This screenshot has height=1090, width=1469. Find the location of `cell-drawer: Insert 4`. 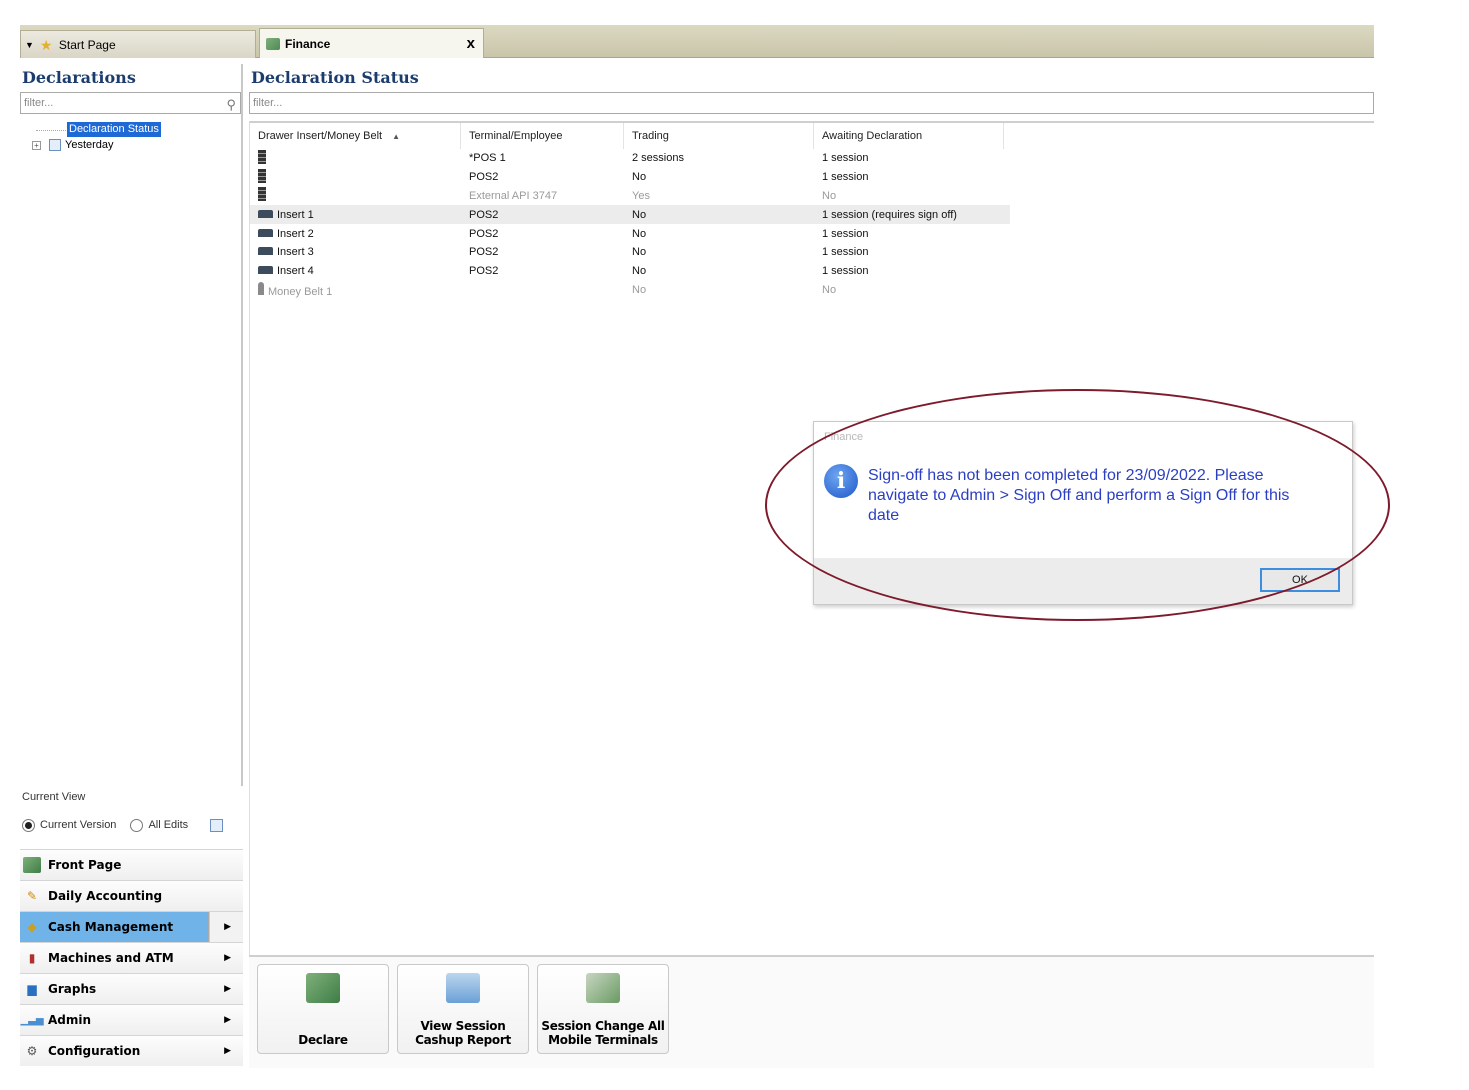

cell-drawer: Insert 4 is located at coordinates (355, 271).